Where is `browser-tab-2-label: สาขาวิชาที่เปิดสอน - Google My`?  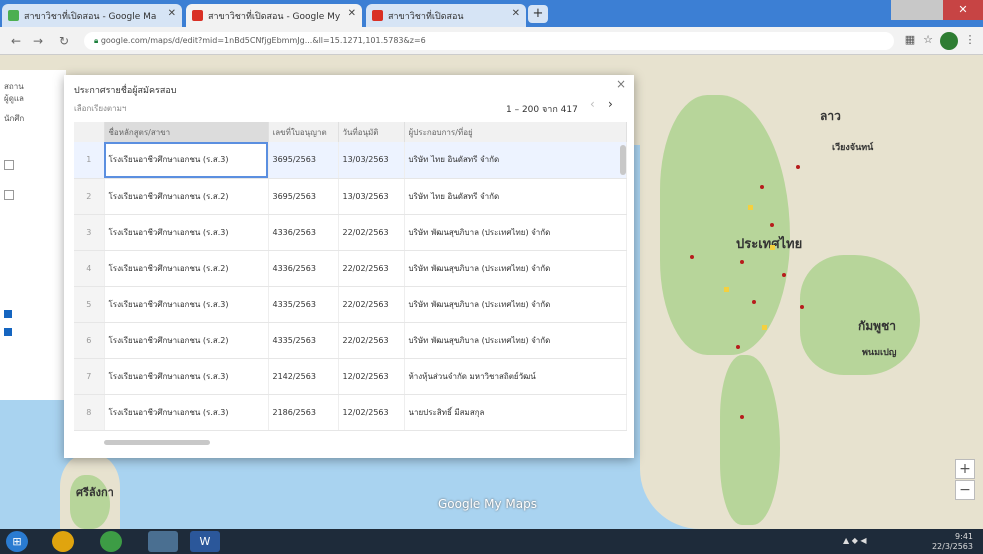
browser-tab-2-label: สาขาวิชาที่เปิดสอน - Google My is located at coordinates (274, 17).